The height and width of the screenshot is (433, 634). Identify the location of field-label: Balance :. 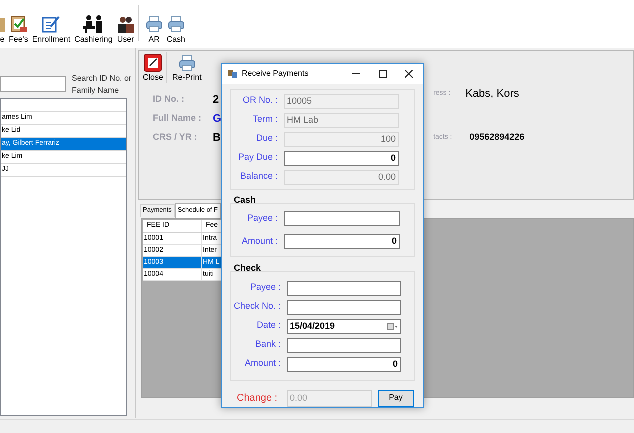
(259, 177).